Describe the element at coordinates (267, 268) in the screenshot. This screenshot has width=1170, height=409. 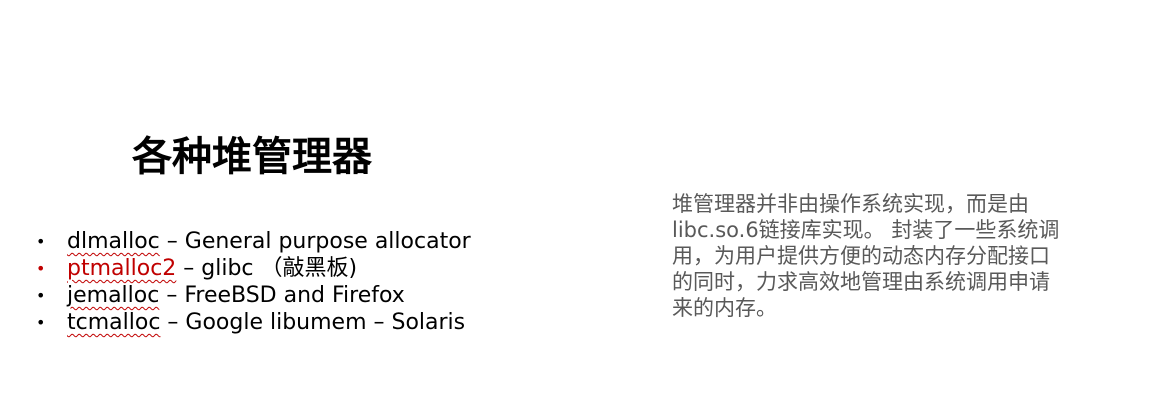
I see `list-item-description: – glibc （敲黑板)` at that location.